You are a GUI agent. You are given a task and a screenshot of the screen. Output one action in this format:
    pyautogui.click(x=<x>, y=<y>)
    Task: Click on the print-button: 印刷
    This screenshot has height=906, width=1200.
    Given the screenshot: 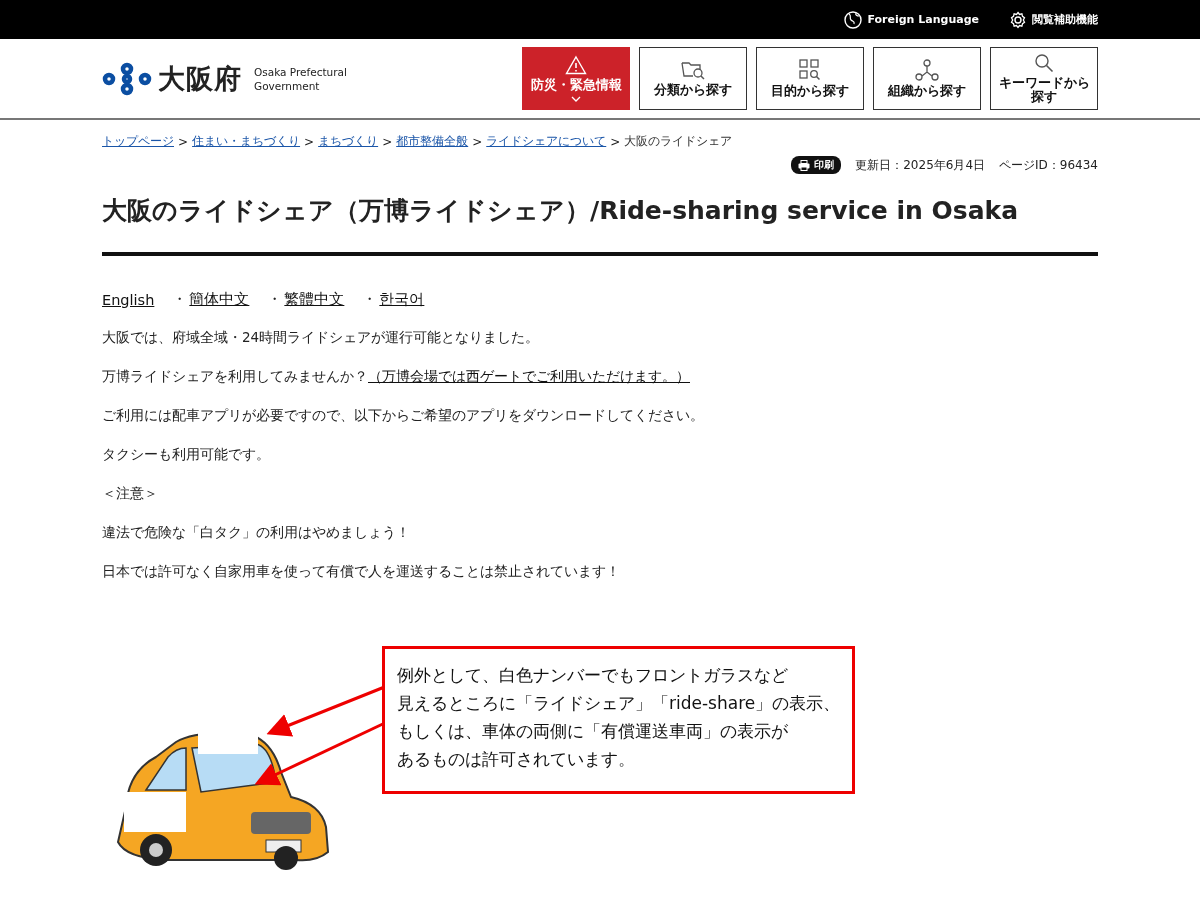 What is the action you would take?
    pyautogui.click(x=816, y=165)
    